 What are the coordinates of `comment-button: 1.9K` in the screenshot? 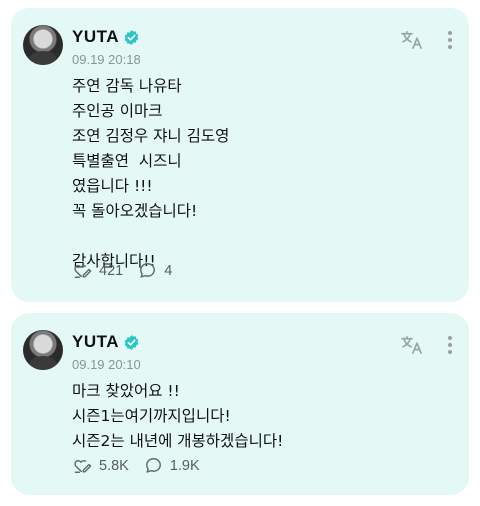 It's located at (172, 465).